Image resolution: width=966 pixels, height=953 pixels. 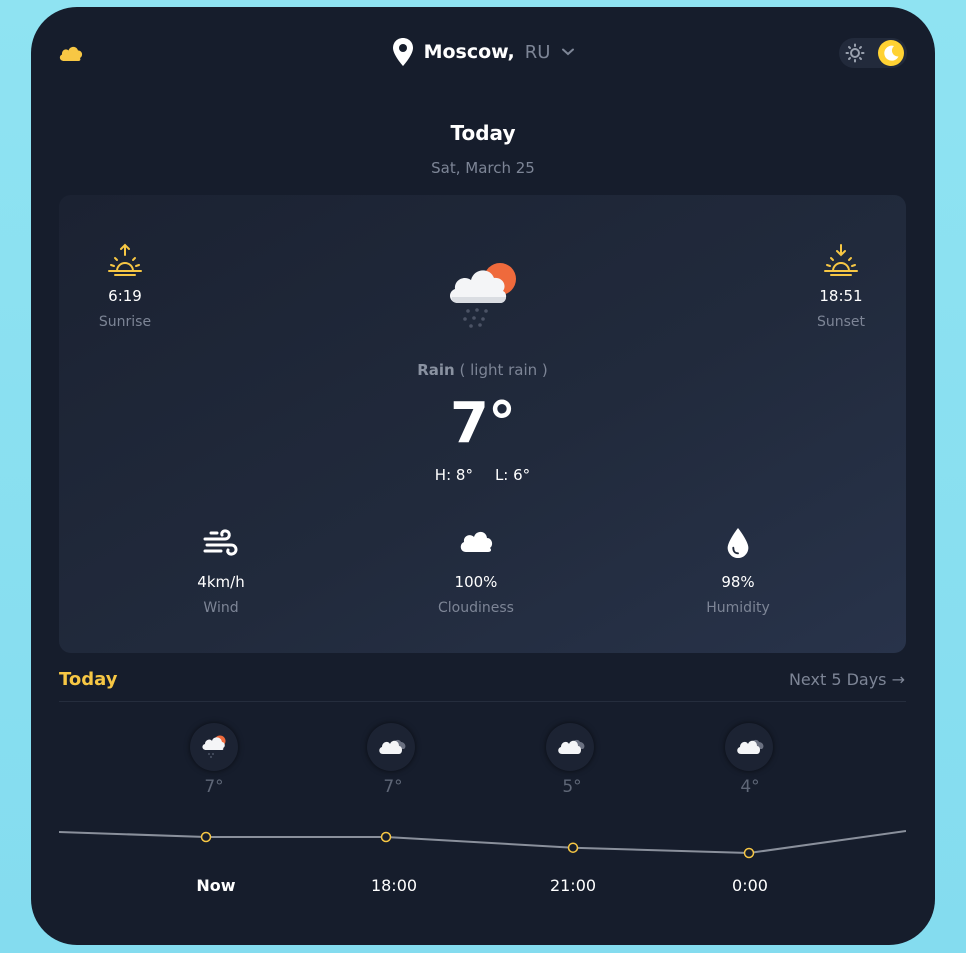 I want to click on wind-value: 4km/h, so click(x=221, y=582).